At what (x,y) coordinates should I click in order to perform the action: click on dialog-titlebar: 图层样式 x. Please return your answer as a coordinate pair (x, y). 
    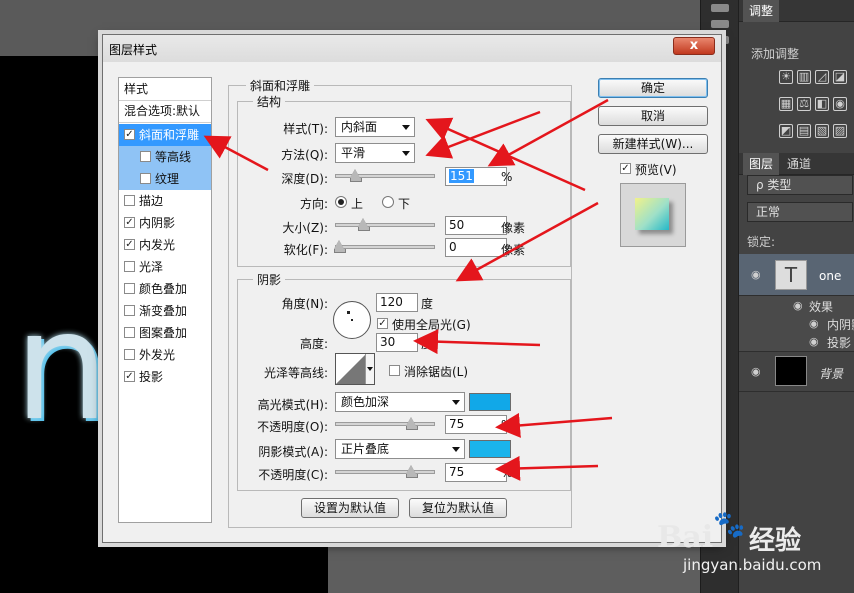
    Looking at the image, I should click on (412, 48).